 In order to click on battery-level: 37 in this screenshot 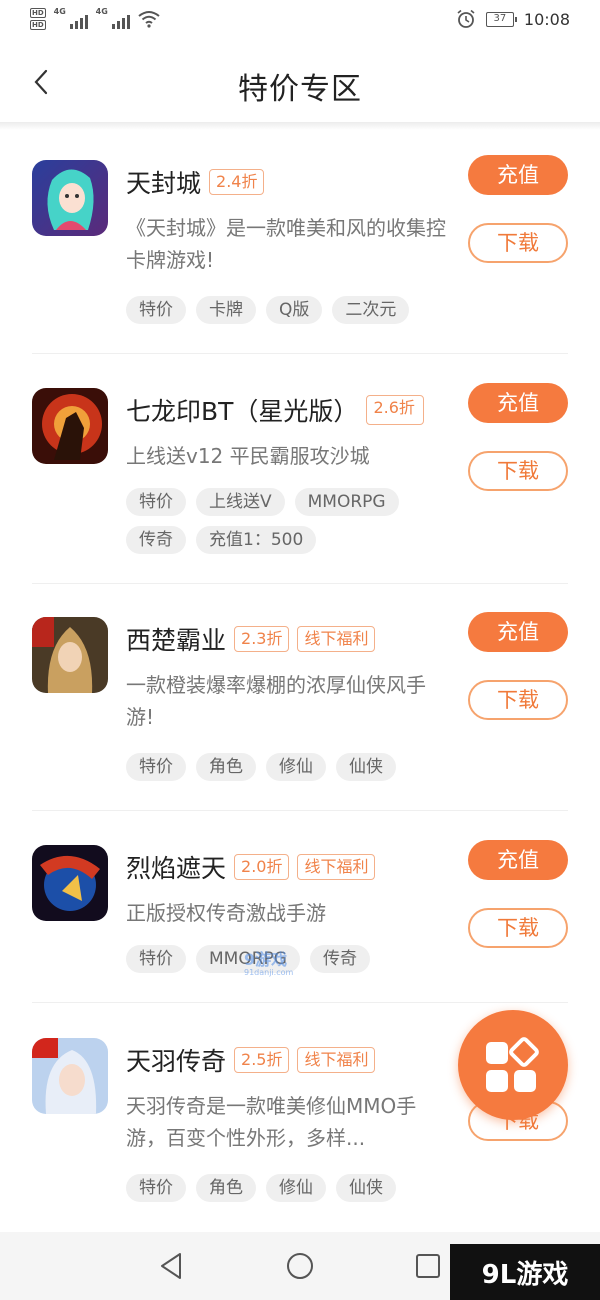, I will do `click(500, 18)`.